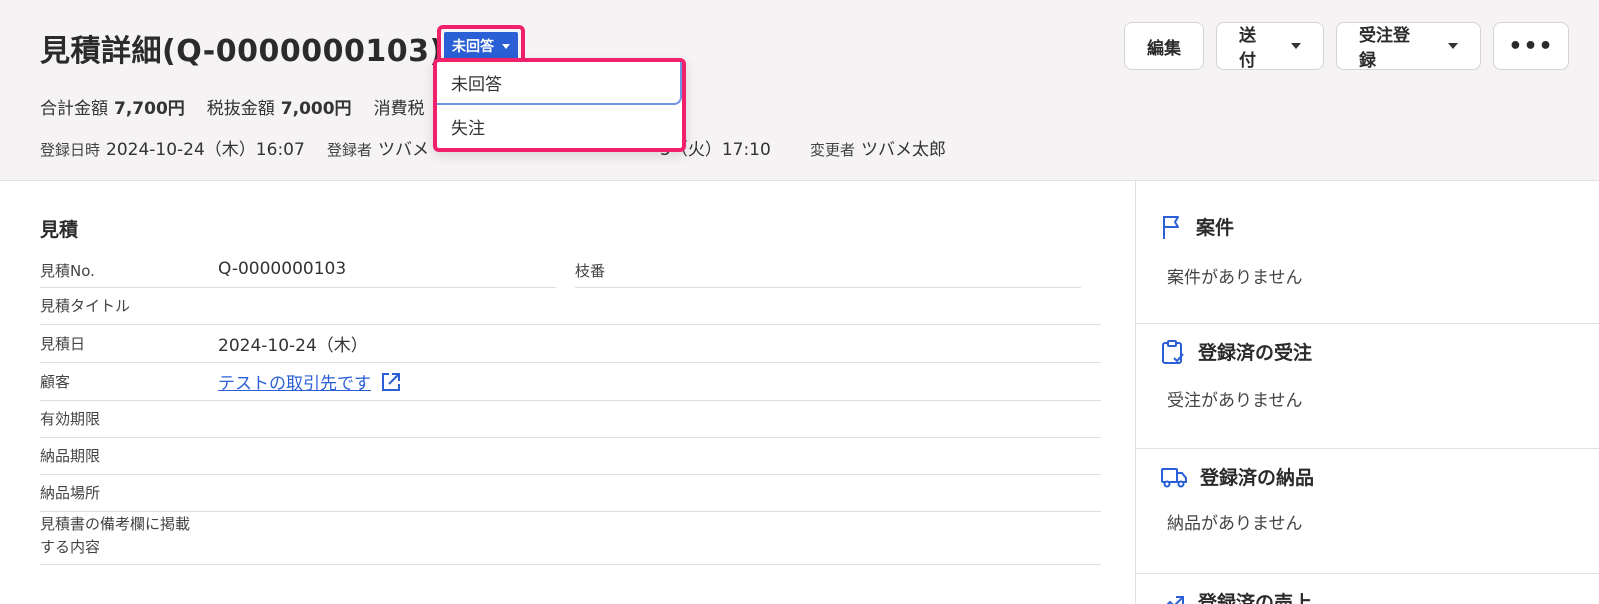 This screenshot has width=1599, height=604. I want to click on side-section-deliveries: 登録済の納品 納品がありません, so click(1367, 511).